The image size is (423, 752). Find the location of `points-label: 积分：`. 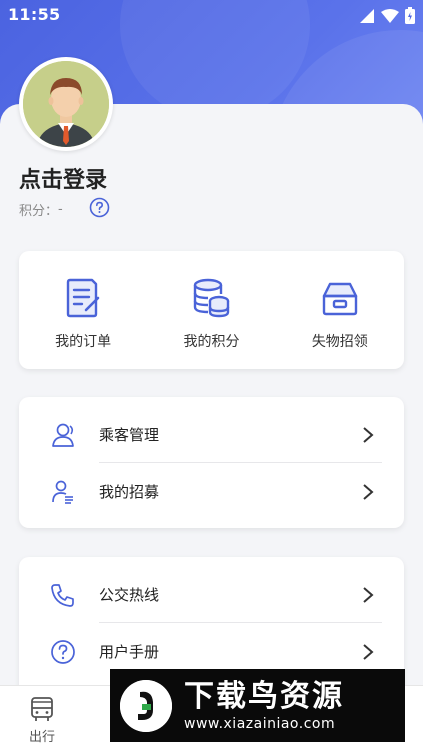

points-label: 积分： is located at coordinates (39, 211).